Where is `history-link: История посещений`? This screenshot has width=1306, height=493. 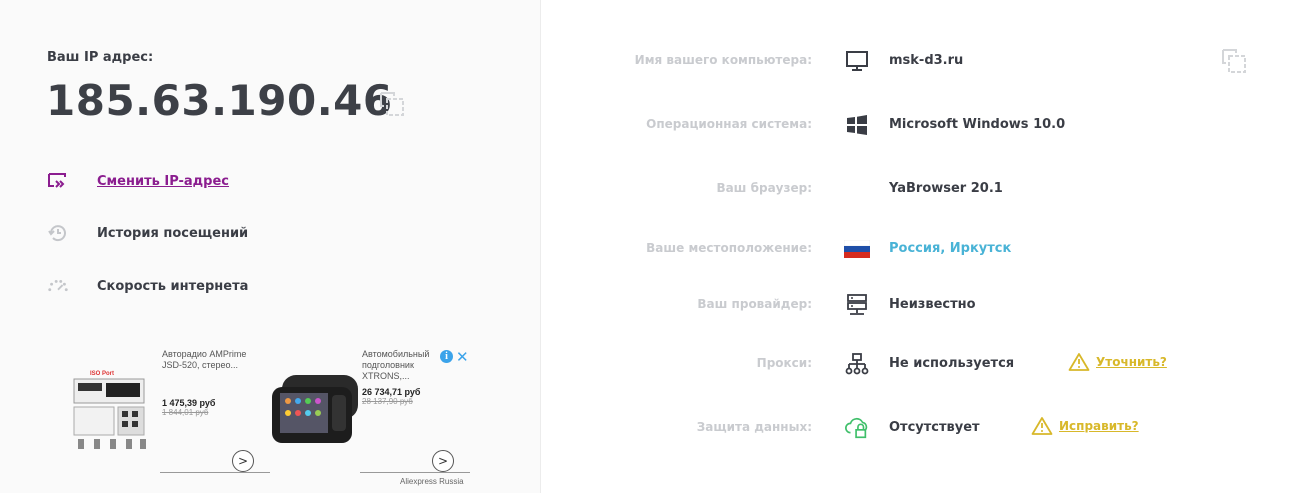 history-link: История посещений is located at coordinates (147, 233).